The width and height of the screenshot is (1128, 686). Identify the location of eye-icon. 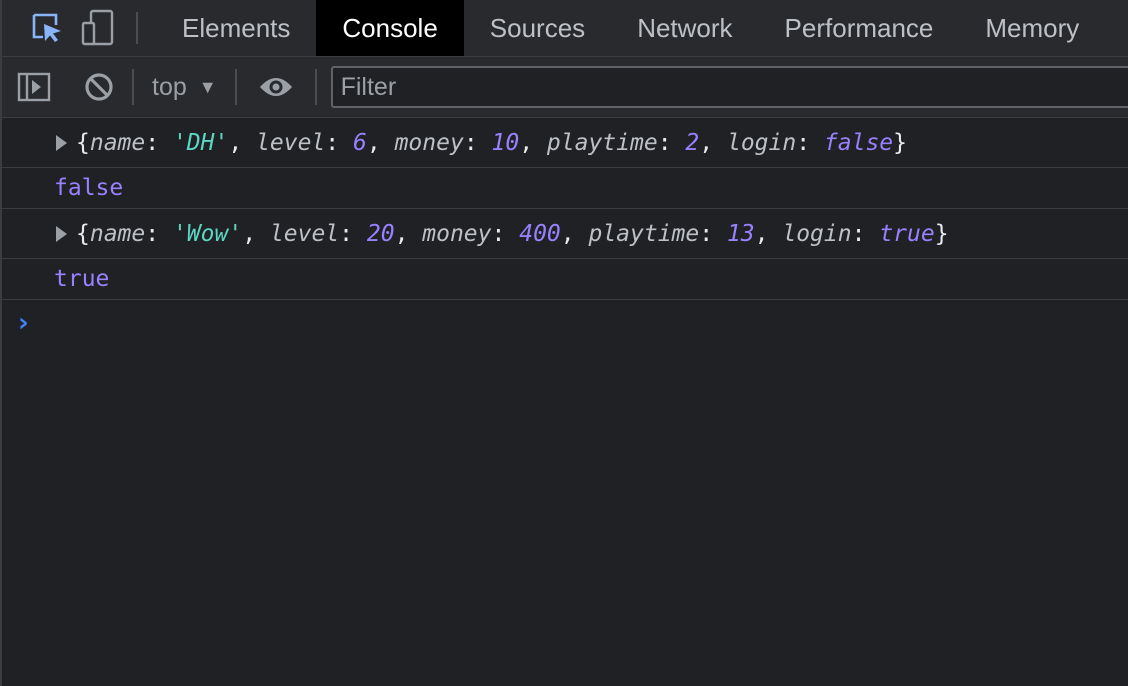
(275, 87).